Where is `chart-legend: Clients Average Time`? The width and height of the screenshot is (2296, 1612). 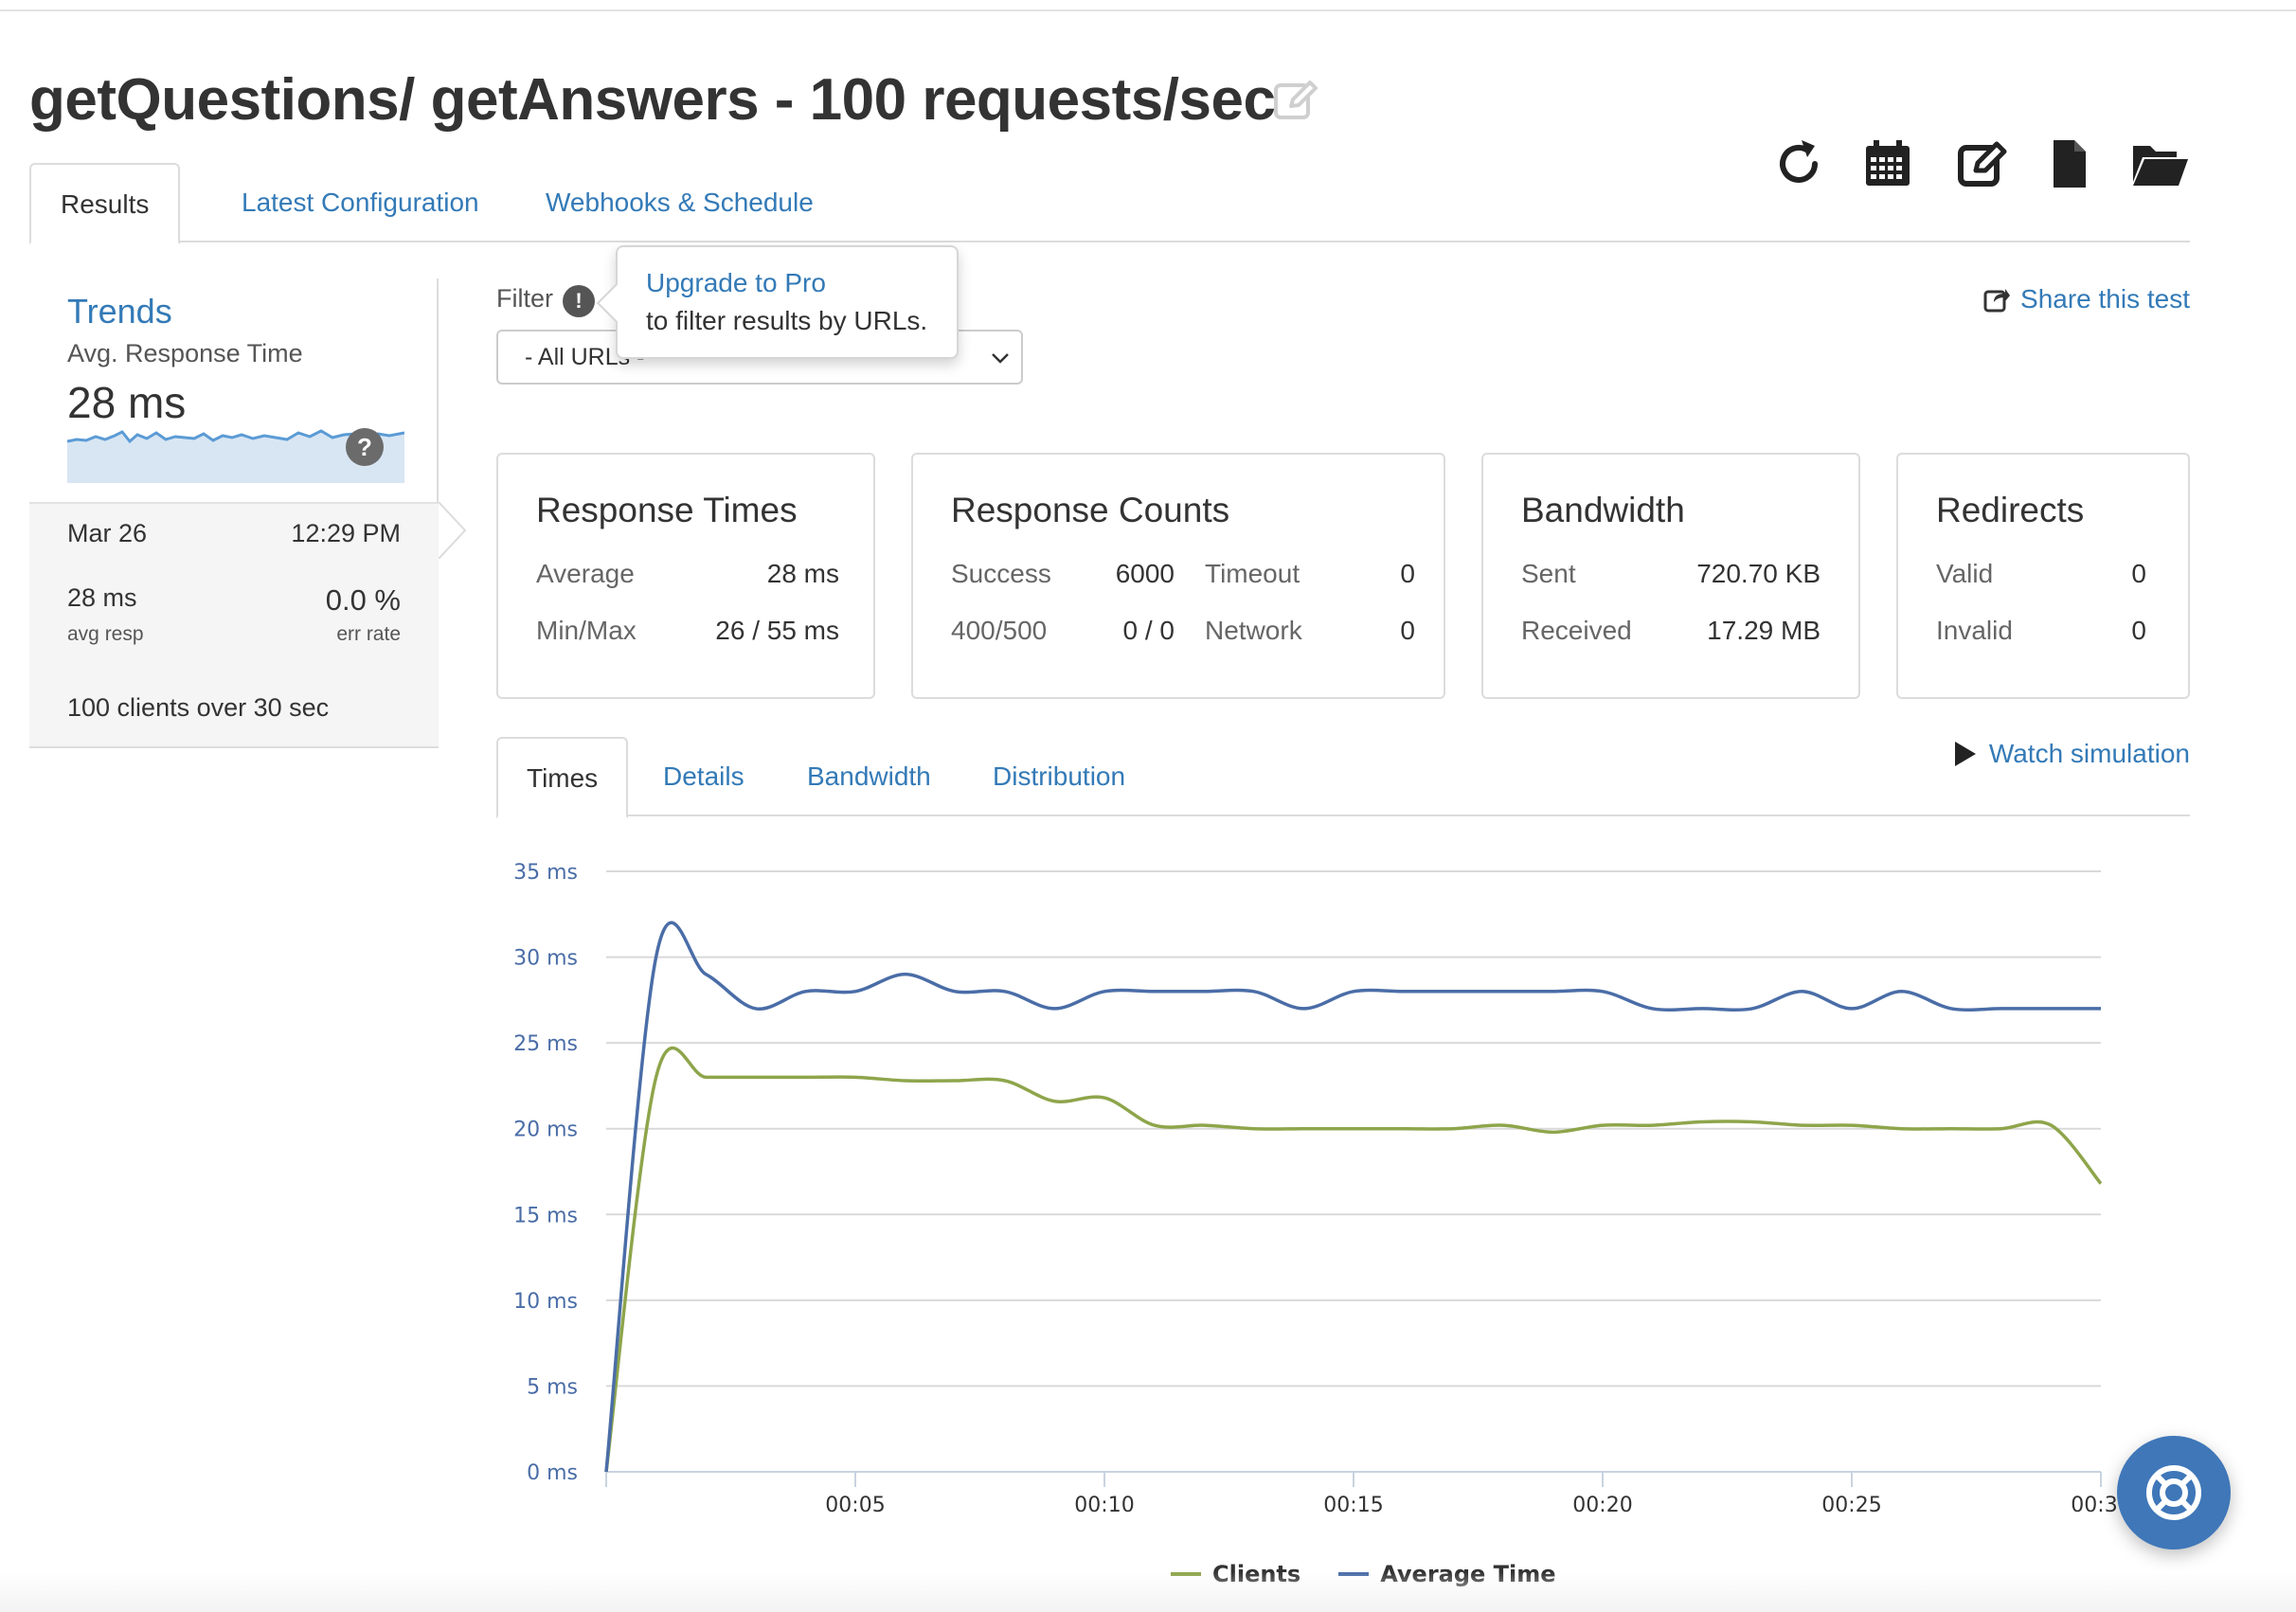 chart-legend: Clients Average Time is located at coordinates (1363, 1574).